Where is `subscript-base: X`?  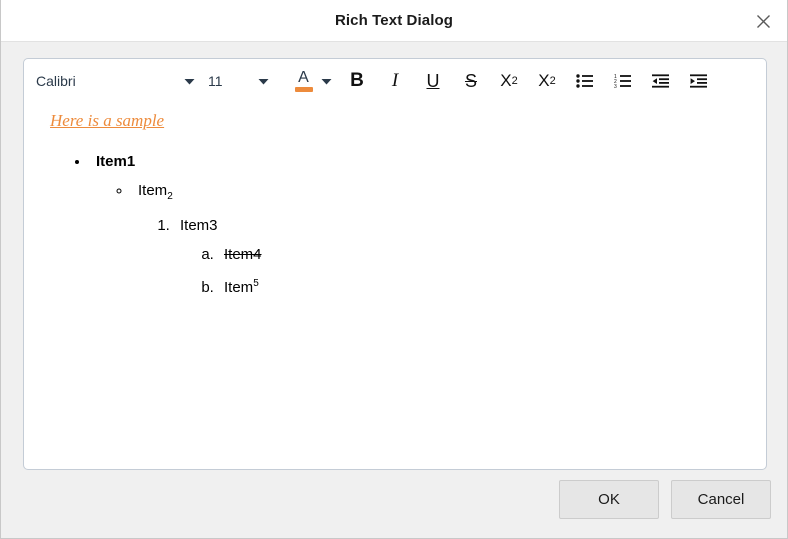
subscript-base: X is located at coordinates (506, 80).